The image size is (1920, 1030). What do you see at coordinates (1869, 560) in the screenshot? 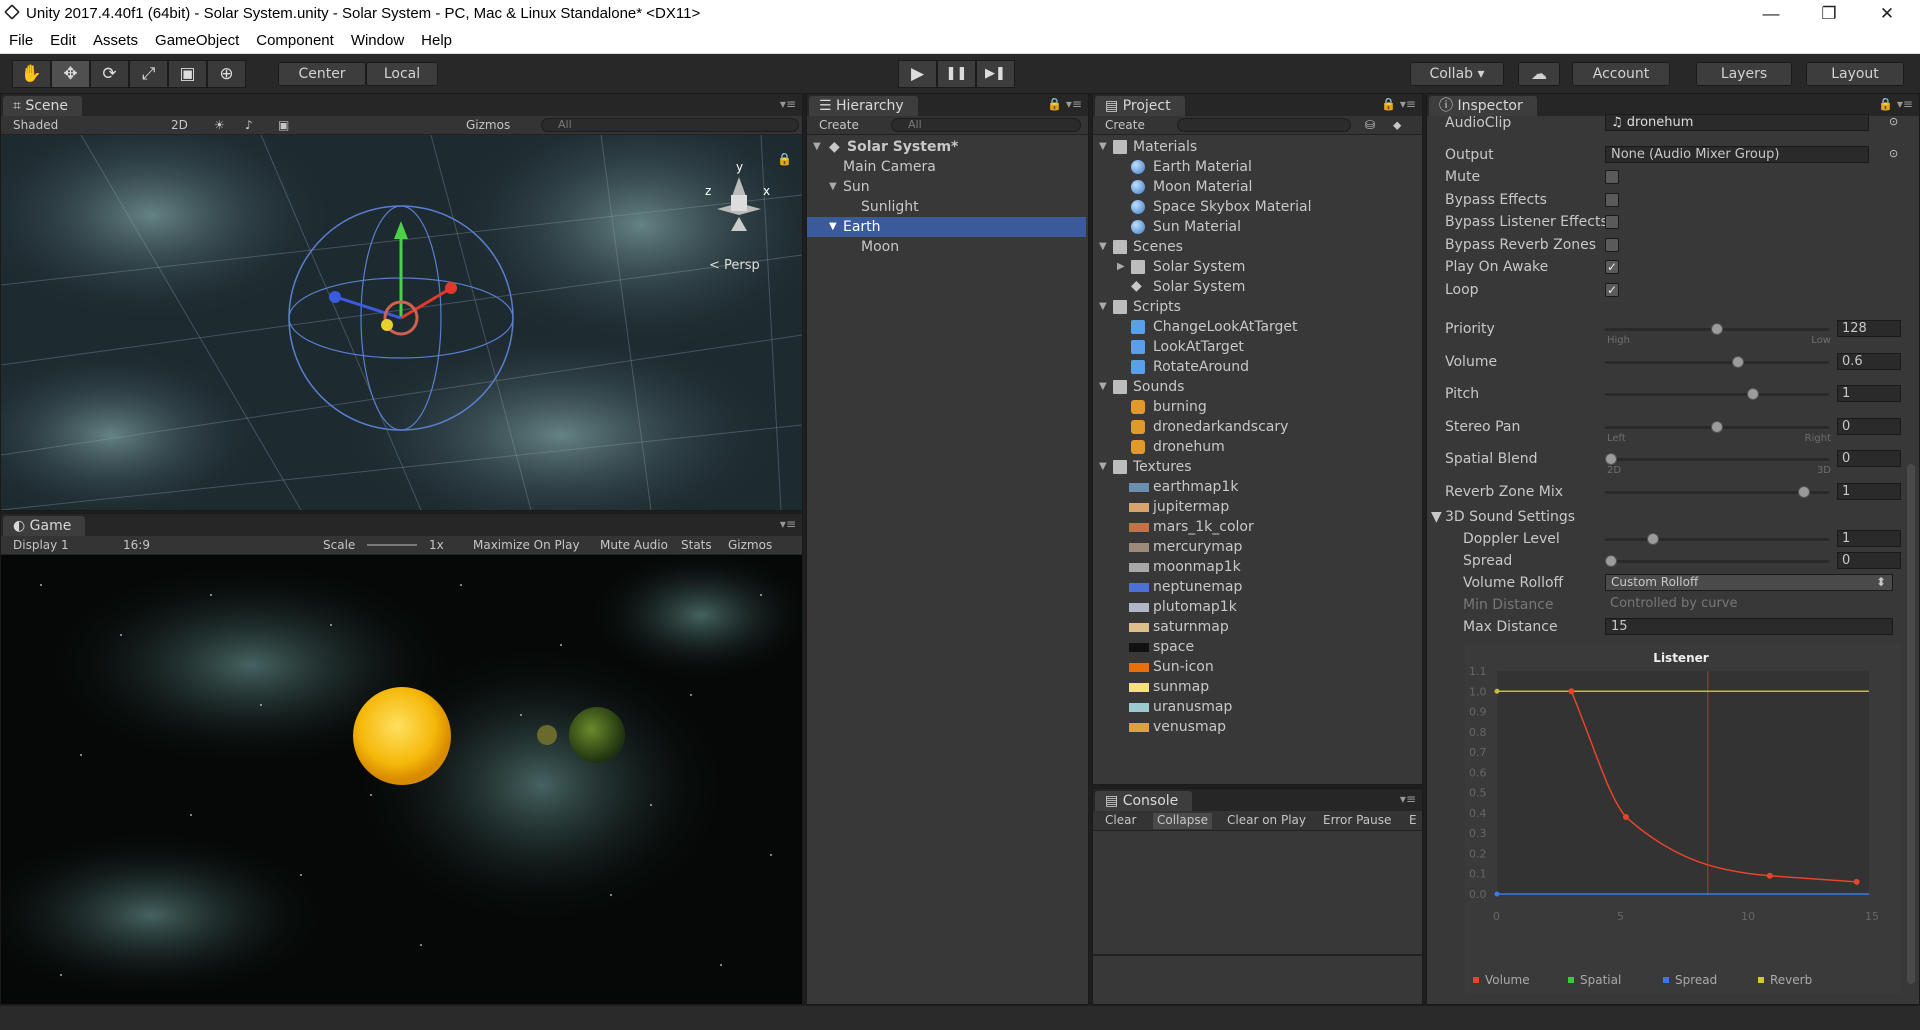
I see `spread-value: 0` at bounding box center [1869, 560].